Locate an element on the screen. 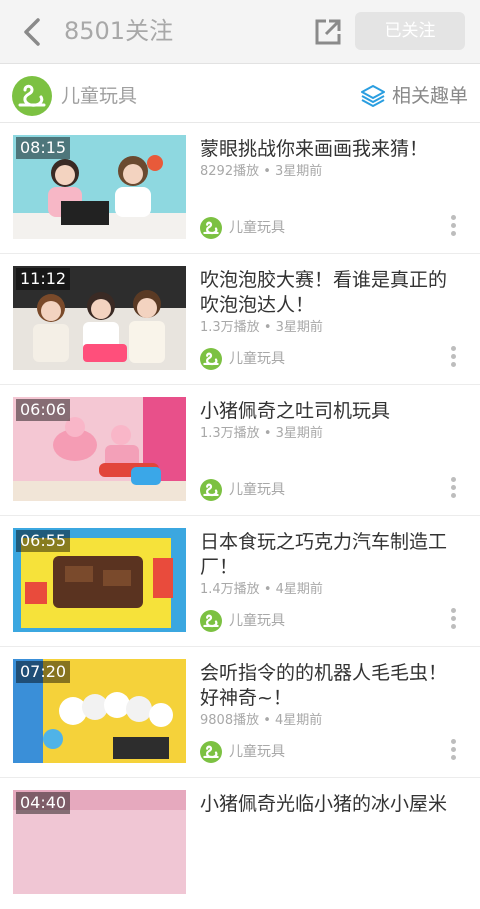 This screenshot has width=480, height=909. channel-avatar is located at coordinates (32, 96).